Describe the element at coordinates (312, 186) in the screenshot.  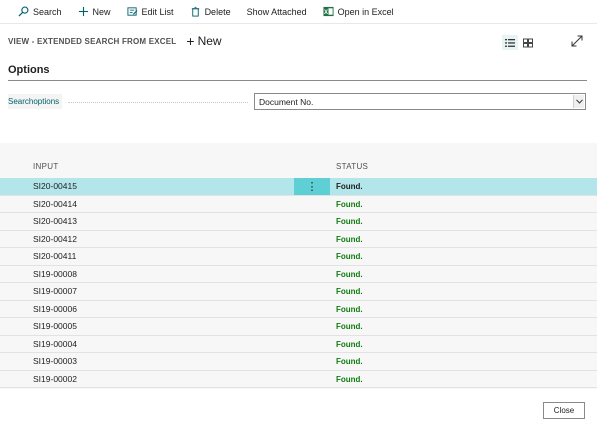
I see `row-actions-icon: ⋮` at that location.